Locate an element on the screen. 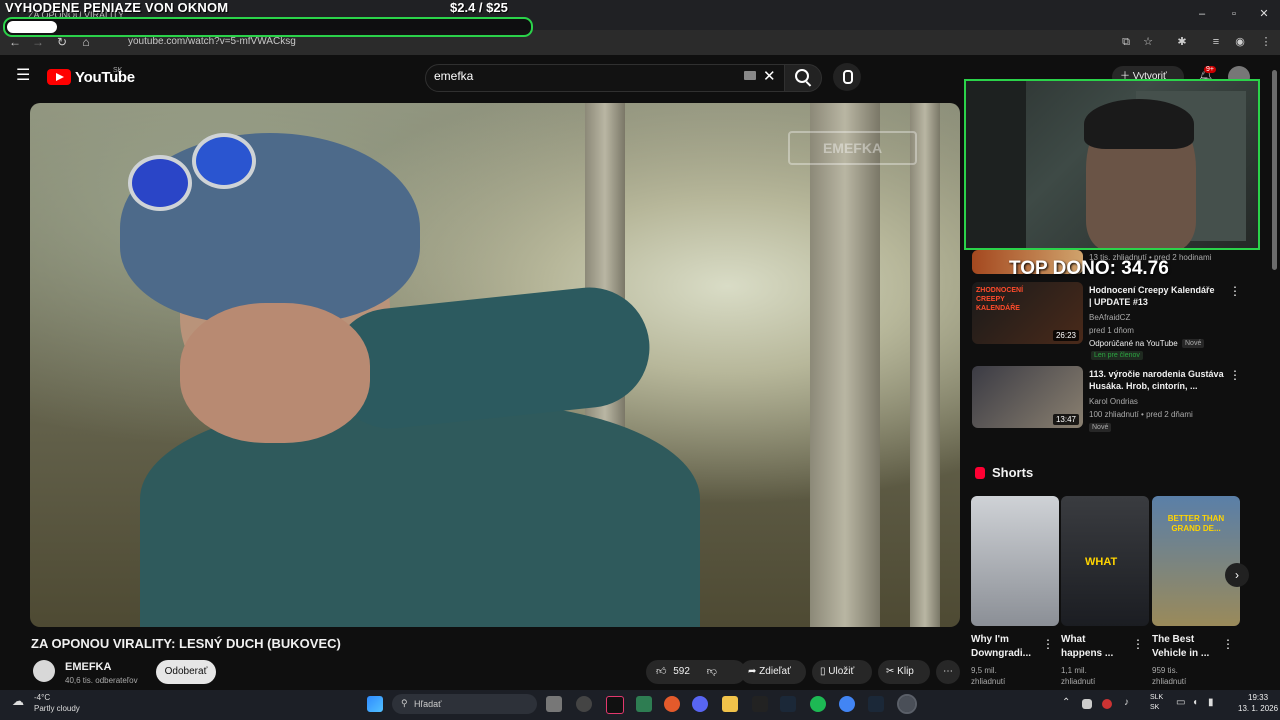 This screenshot has width=1280, height=720. install-icon: ⧉ is located at coordinates (1126, 42).